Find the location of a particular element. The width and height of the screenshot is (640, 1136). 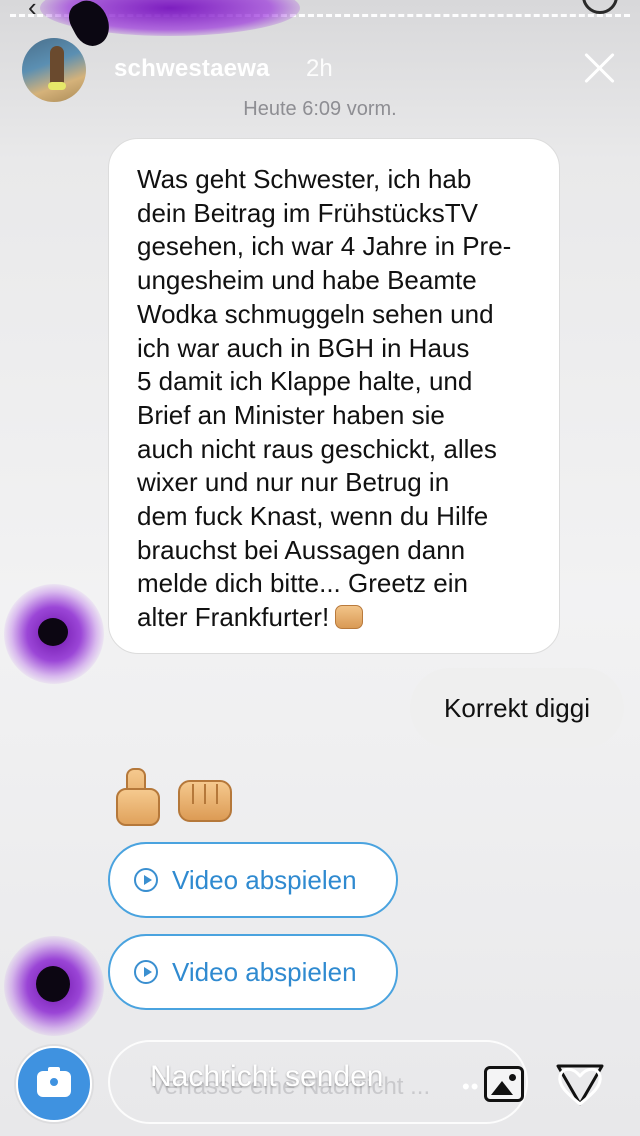

message-line: gesehen, ich war 4 Jahre in Pre- is located at coordinates (324, 246).